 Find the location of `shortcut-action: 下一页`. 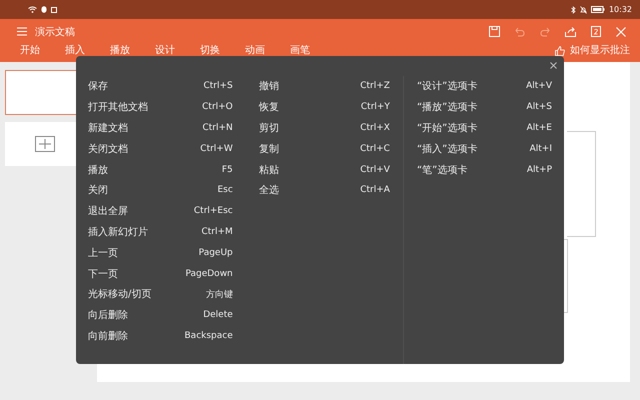

shortcut-action: 下一页 is located at coordinates (103, 274).